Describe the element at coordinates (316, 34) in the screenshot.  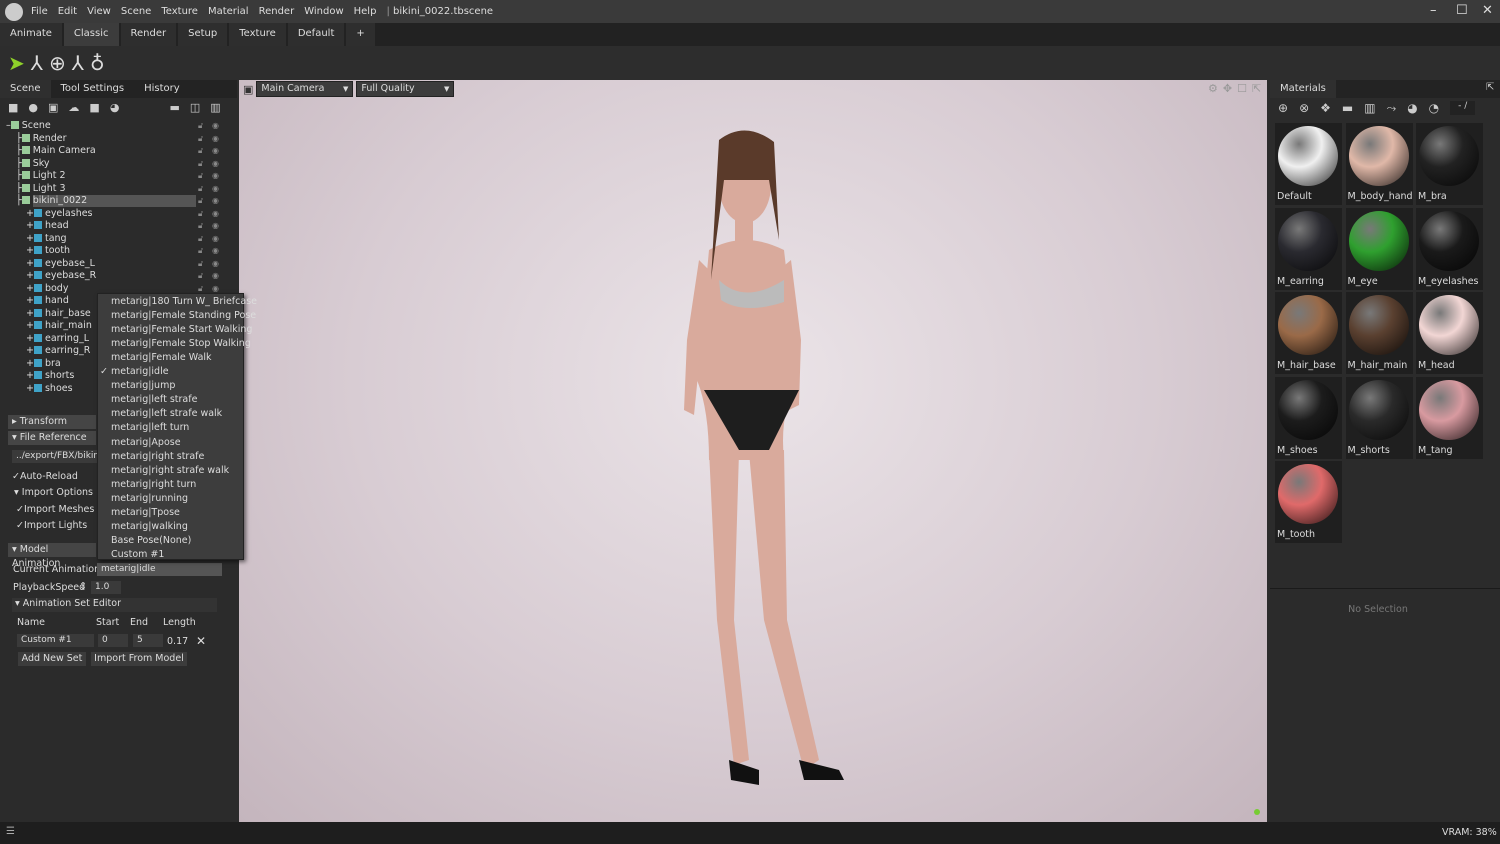
I see `tab-default: Default` at that location.